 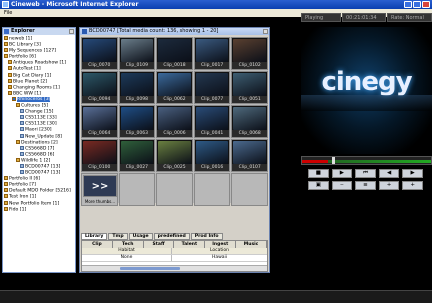 What do you see at coordinates (6, 31) in the screenshot?
I see `explorer-icon` at bounding box center [6, 31].